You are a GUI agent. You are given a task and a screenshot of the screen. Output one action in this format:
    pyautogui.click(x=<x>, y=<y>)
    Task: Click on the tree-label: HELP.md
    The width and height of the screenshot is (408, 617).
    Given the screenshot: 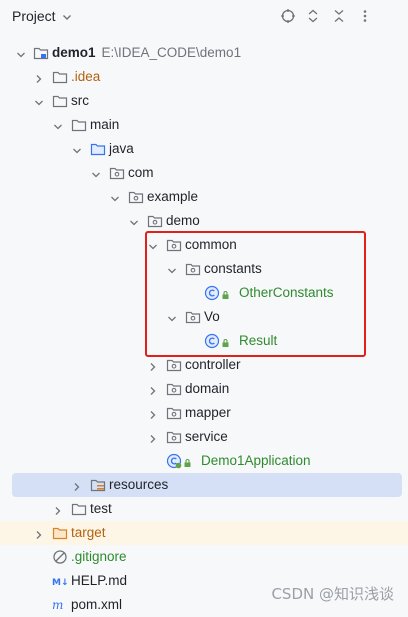 What is the action you would take?
    pyautogui.click(x=99, y=580)
    